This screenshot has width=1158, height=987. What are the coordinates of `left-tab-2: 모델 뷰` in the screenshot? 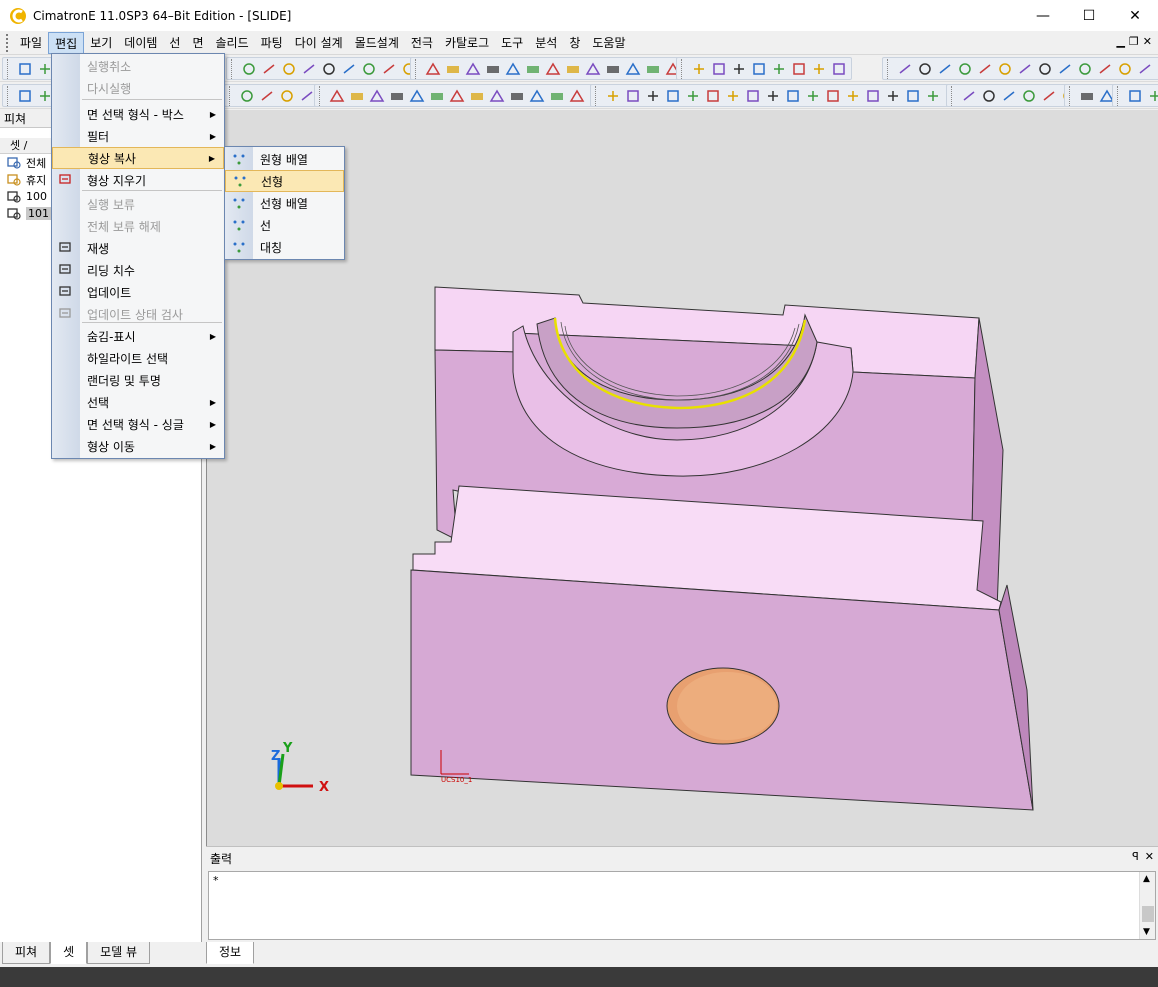 It's located at (119, 953).